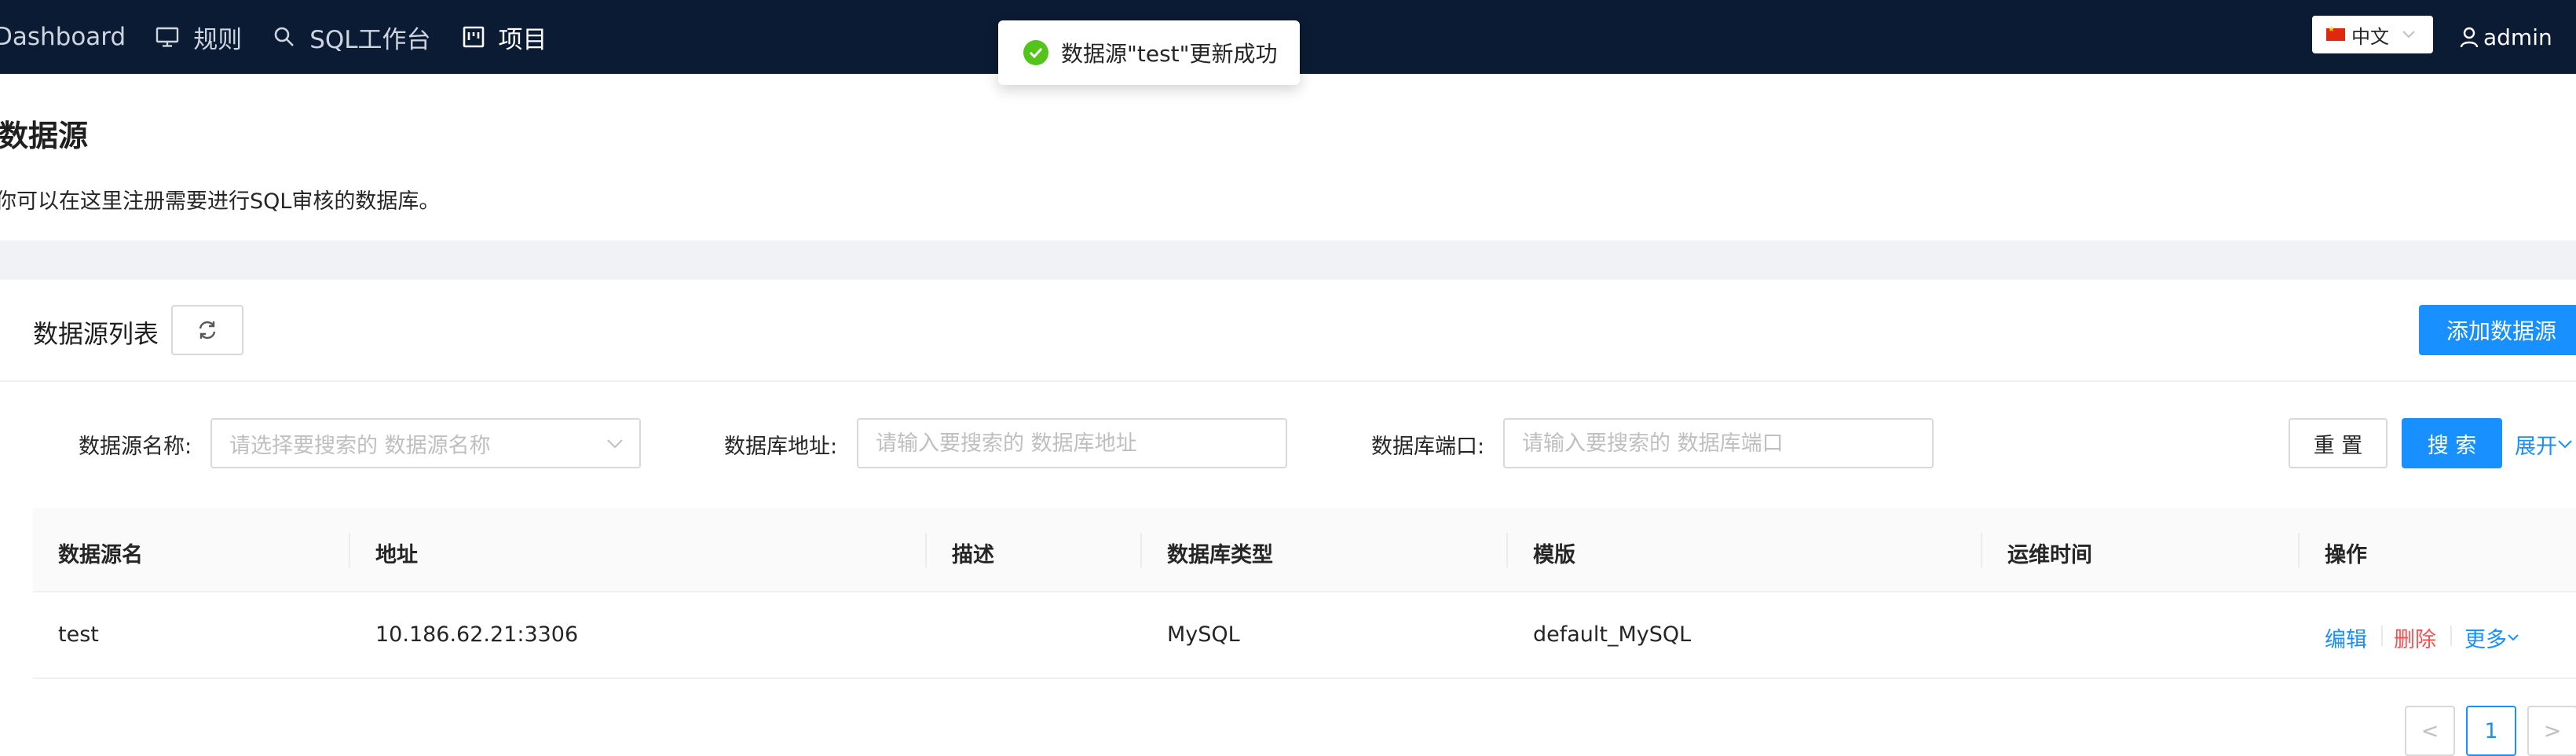 Image resolution: width=2576 pixels, height=756 pixels. I want to click on column-header: 运维时间, so click(2049, 555).